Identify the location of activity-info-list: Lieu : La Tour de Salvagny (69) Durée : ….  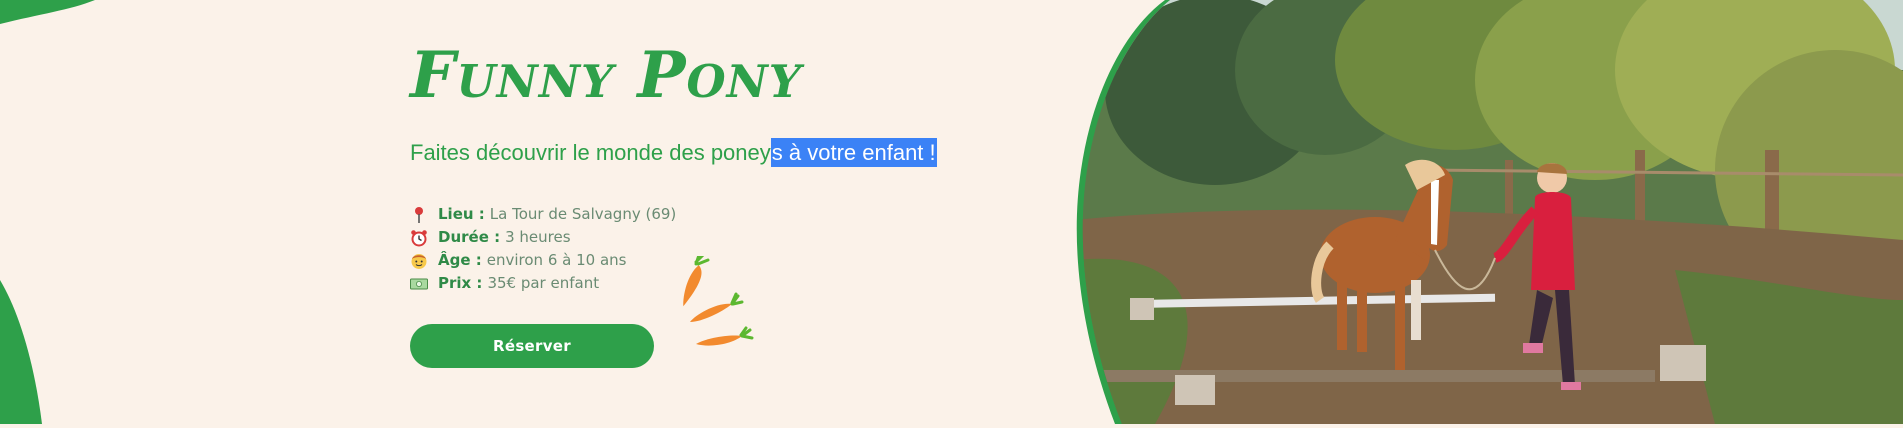
(543, 249).